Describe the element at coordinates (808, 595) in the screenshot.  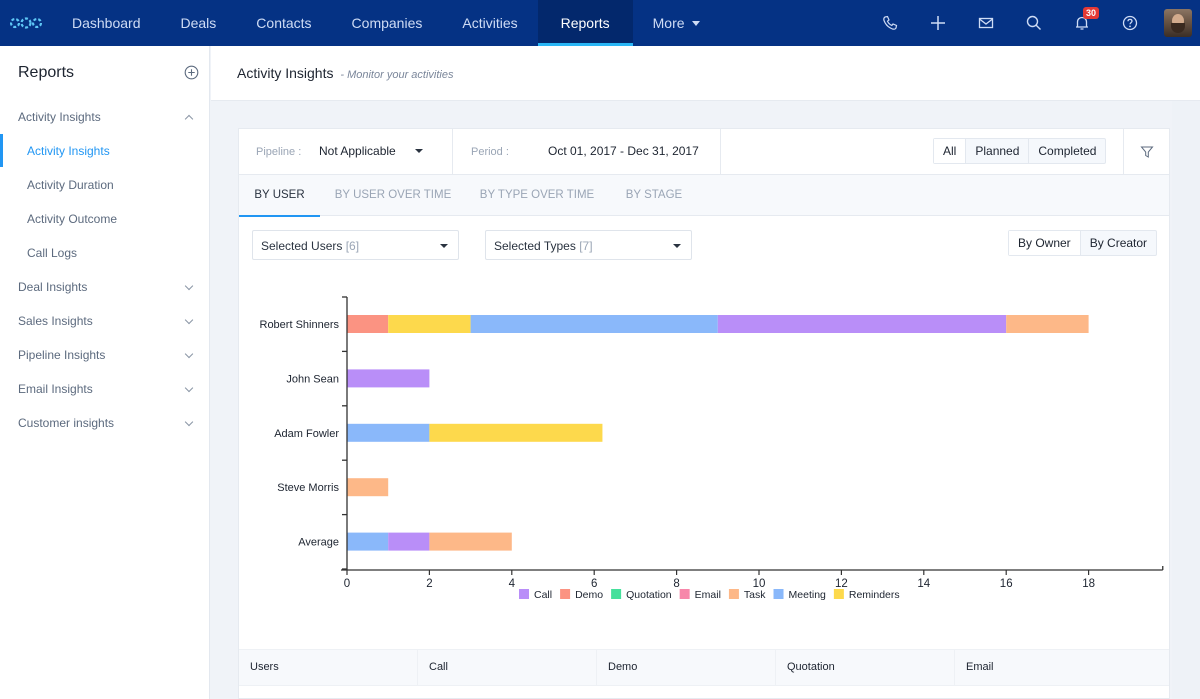
I see `legend-label-meeting: Meeting` at that location.